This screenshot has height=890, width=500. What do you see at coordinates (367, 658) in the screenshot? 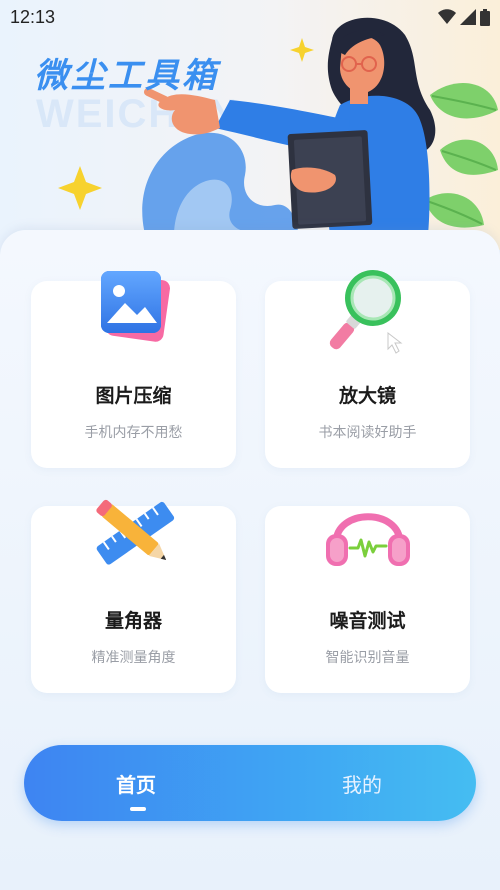
I see `tool-subtitle: 智能识别音量` at bounding box center [367, 658].